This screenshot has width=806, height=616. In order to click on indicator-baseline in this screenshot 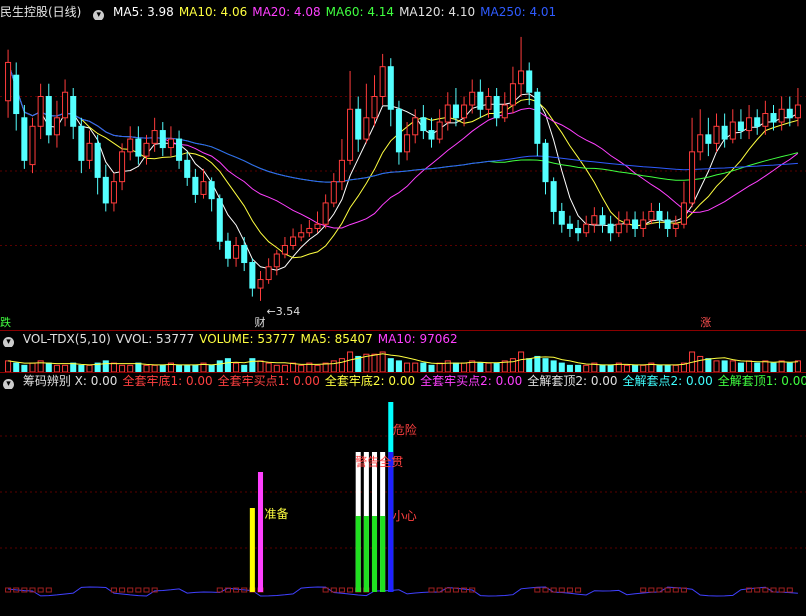, I will do `click(403, 591)`.